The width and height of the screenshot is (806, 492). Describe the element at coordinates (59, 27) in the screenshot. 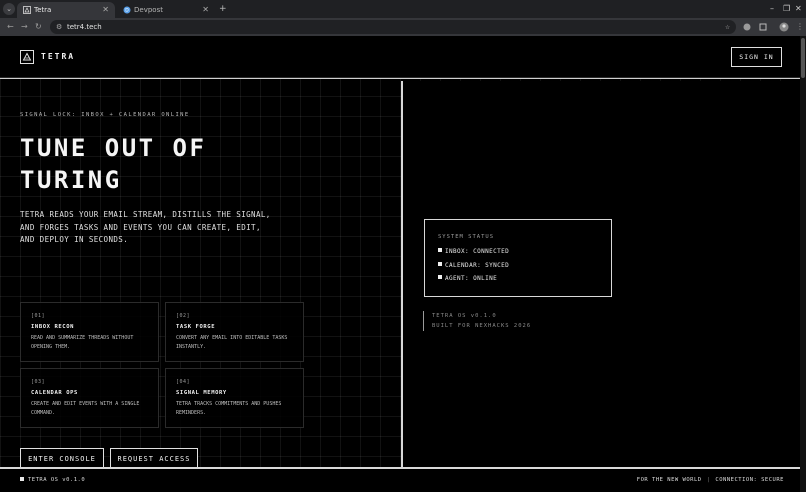

I see `site-info-icon: ⚙` at that location.